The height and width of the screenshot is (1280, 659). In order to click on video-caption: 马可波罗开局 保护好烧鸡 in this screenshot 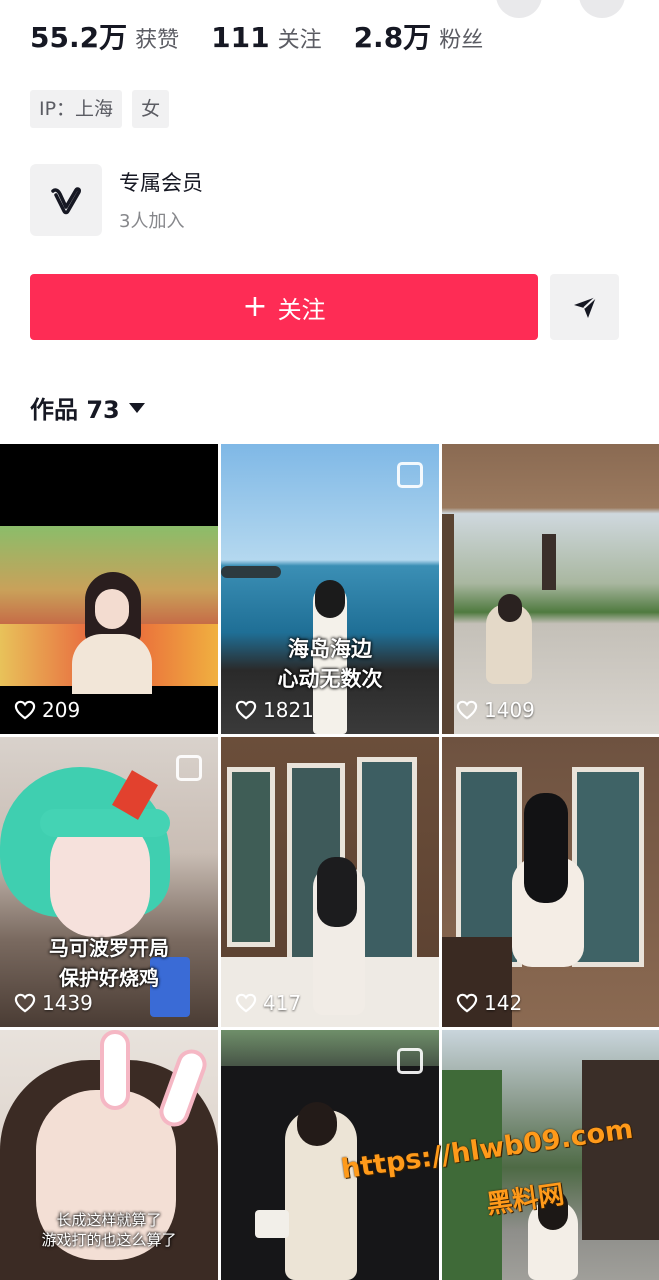, I will do `click(109, 963)`.